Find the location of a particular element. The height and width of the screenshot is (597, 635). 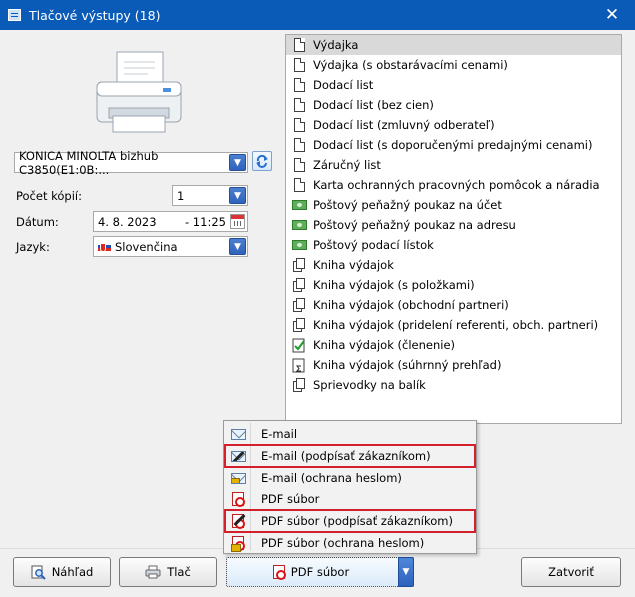

report-item-label: Výdajka (s obstarávacími cenami) is located at coordinates (410, 65).